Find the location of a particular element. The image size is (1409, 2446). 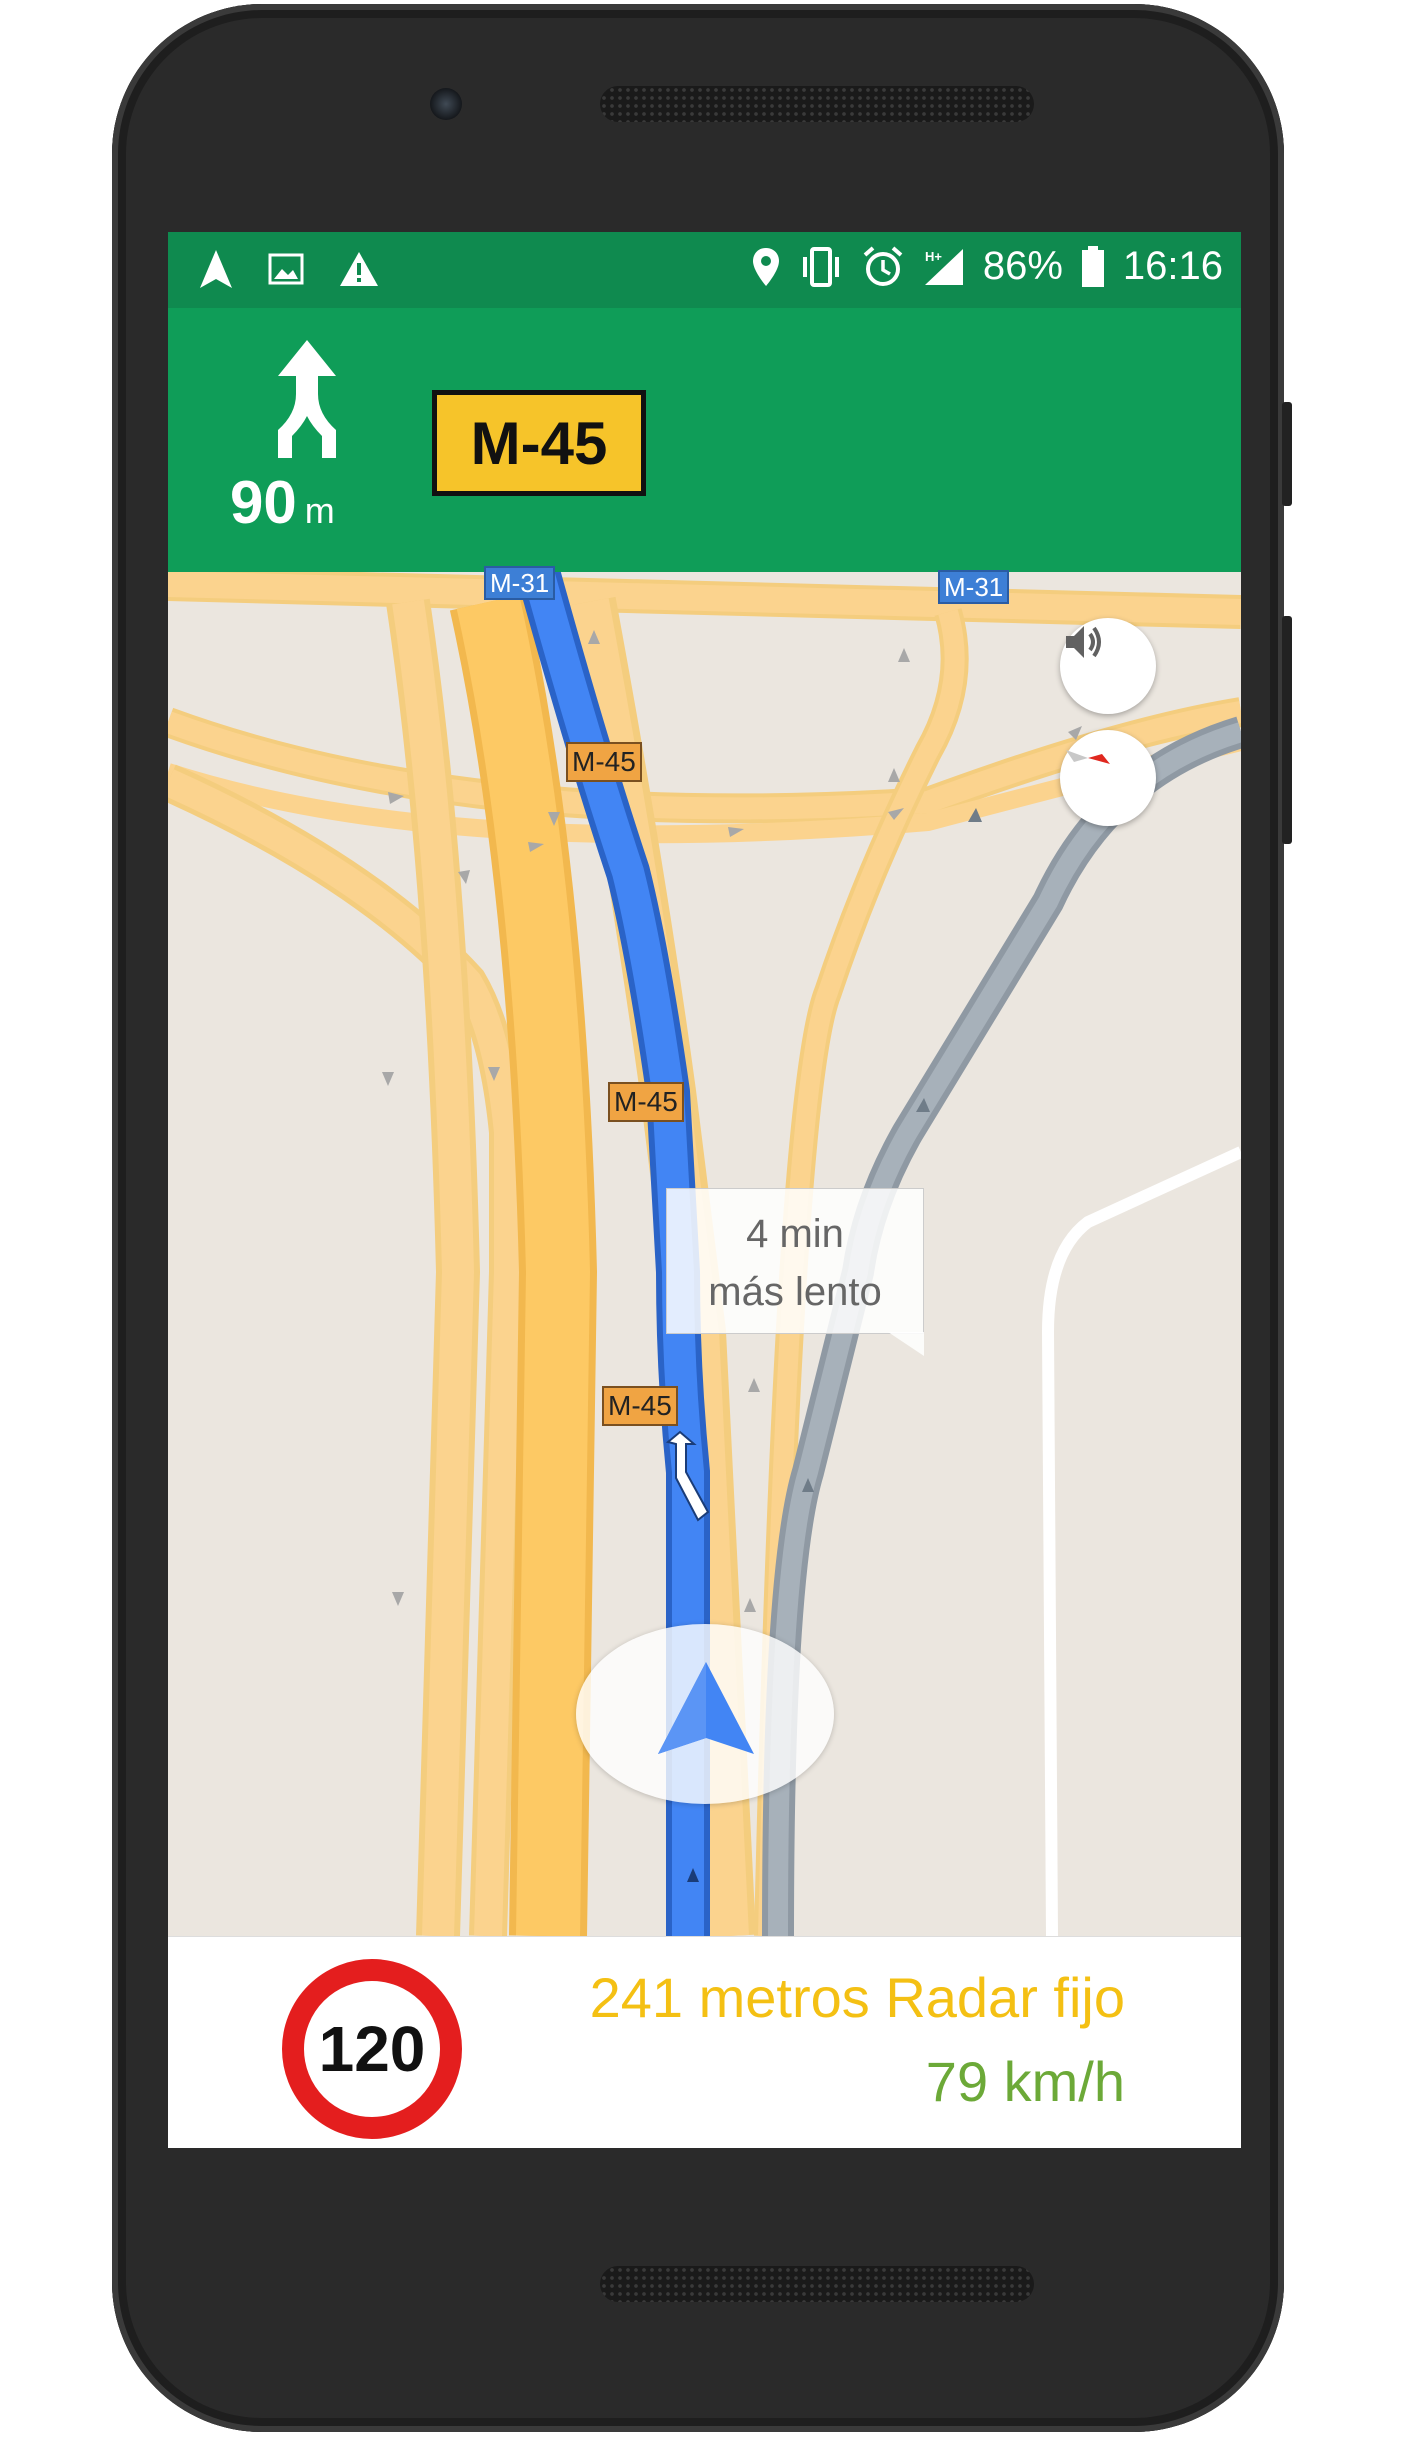

bottom-speaker is located at coordinates (817, 2284).